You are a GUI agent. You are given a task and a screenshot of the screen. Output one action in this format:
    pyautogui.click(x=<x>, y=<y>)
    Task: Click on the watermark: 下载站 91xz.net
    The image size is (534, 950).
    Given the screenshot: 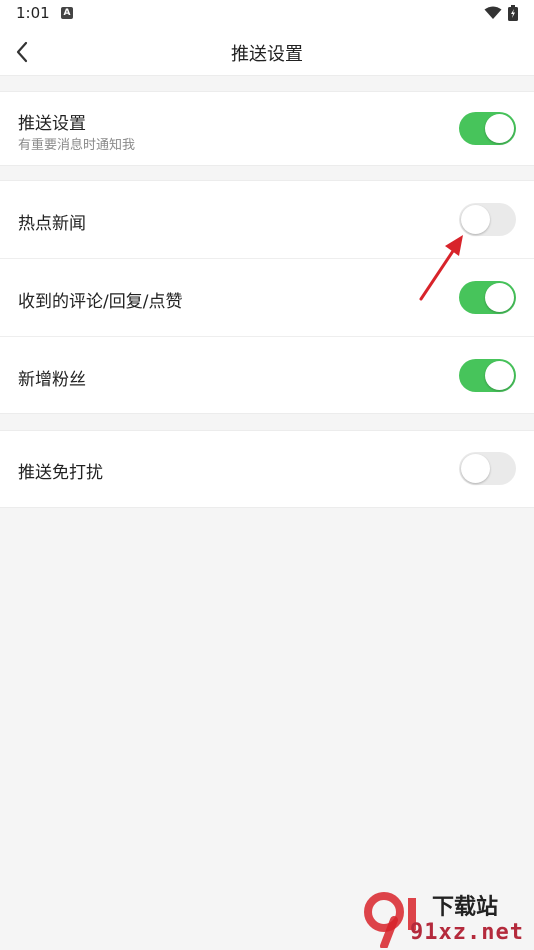 What is the action you would take?
    pyautogui.click(x=447, y=919)
    